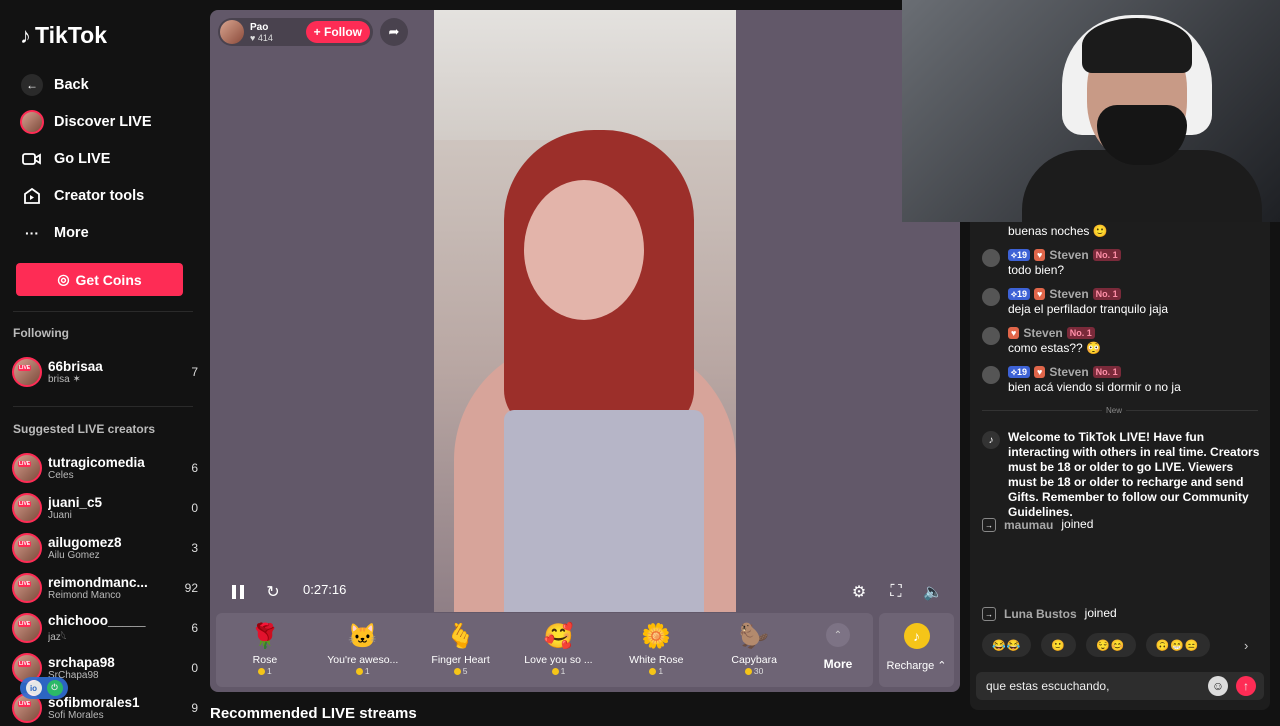  Describe the element at coordinates (273, 592) in the screenshot. I see `refresh-icon: ↻` at that location.